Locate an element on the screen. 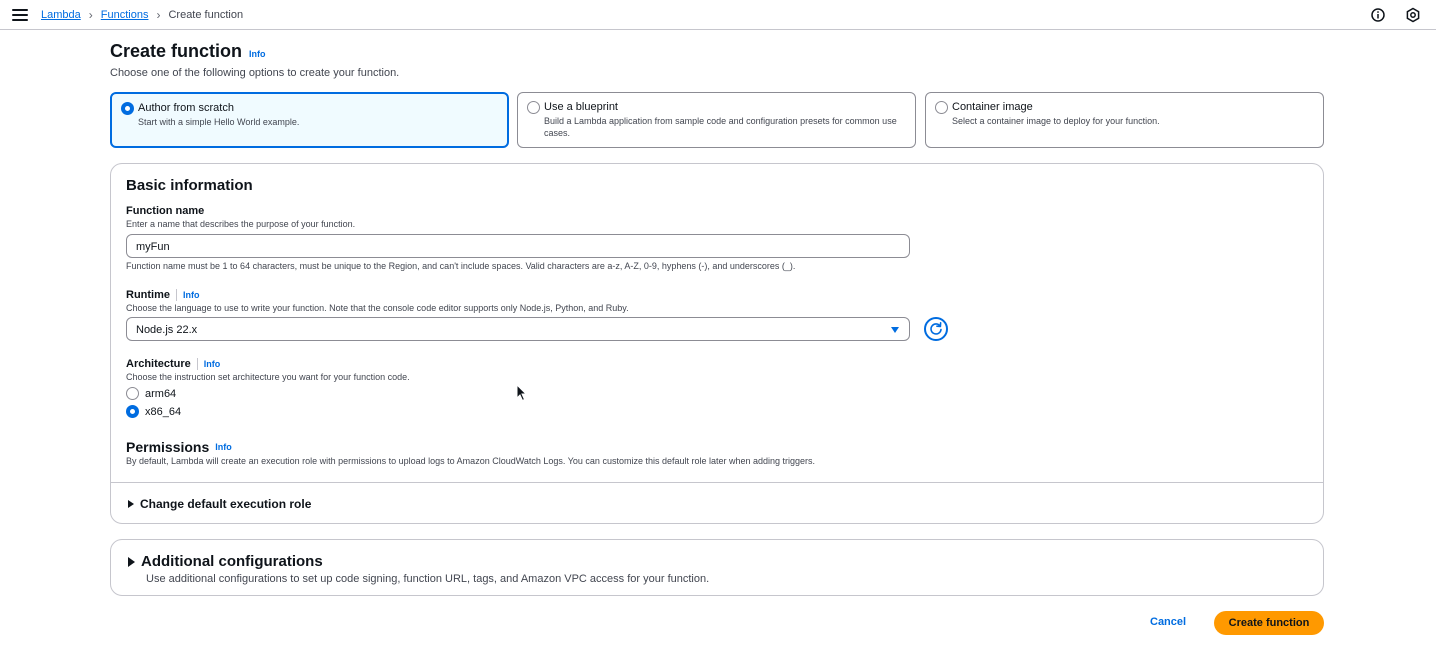 The height and width of the screenshot is (653, 1436). breadcrumb-current: Create function is located at coordinates (206, 15).